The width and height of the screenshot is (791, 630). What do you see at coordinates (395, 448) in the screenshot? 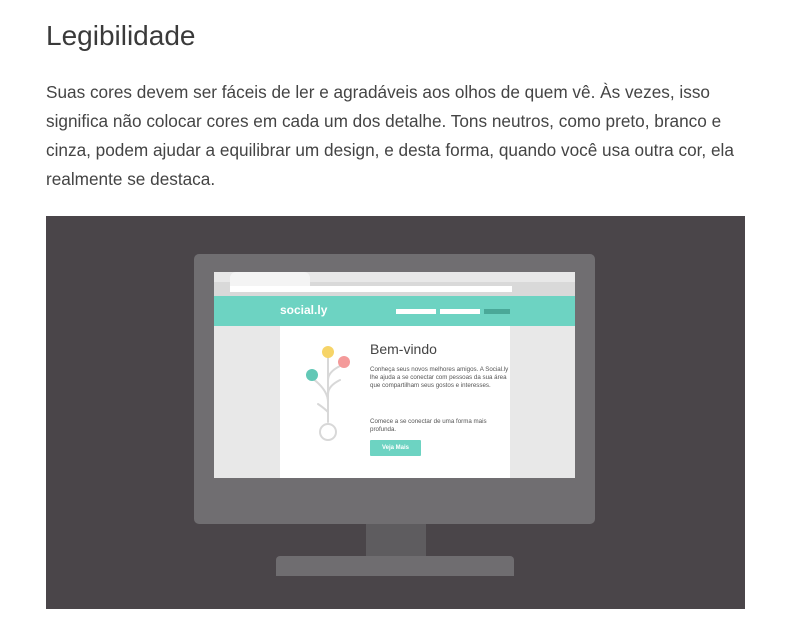
I see `see-more-button: Veja Mais` at bounding box center [395, 448].